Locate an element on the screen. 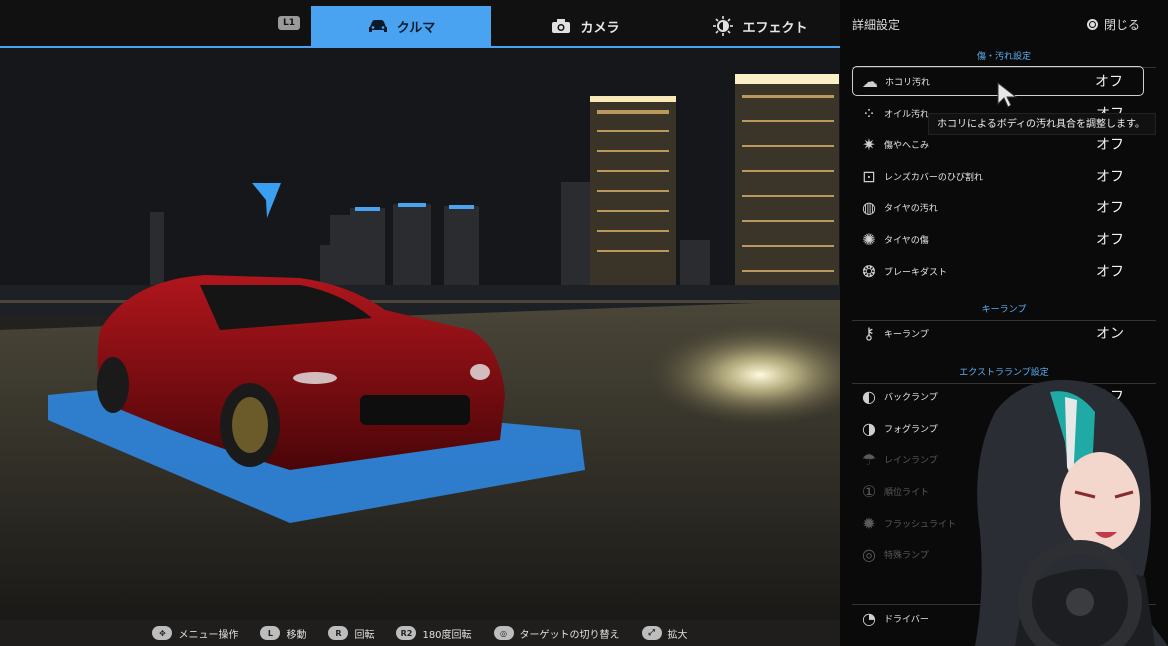 This screenshot has height=646, width=1168. r2-icon: R2 is located at coordinates (406, 633).